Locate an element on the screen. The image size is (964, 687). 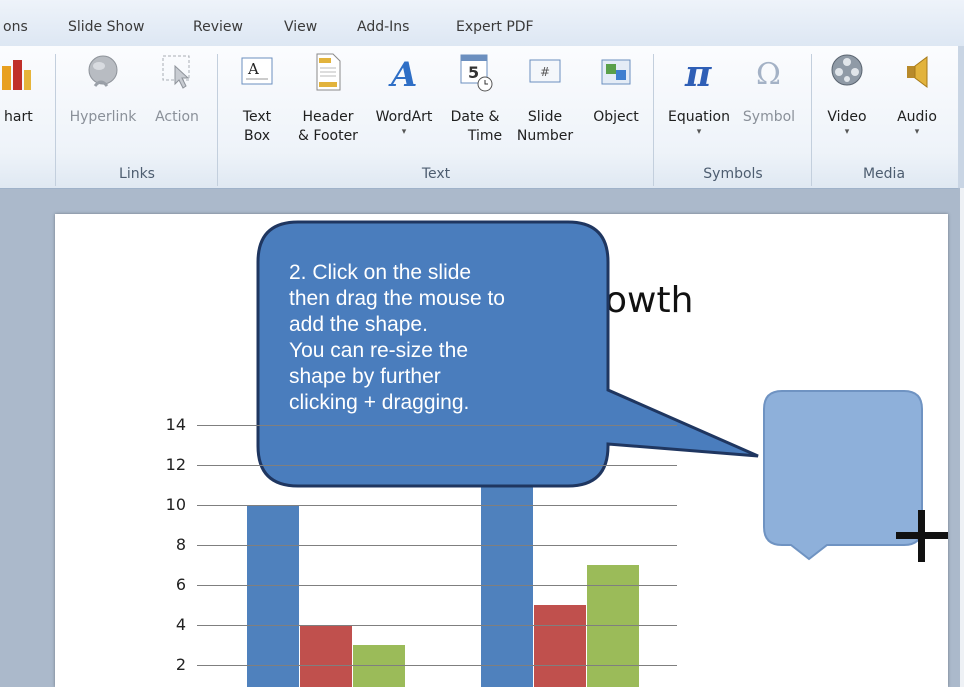
y-axis-tick-label: 14 is located at coordinates (175, 424).